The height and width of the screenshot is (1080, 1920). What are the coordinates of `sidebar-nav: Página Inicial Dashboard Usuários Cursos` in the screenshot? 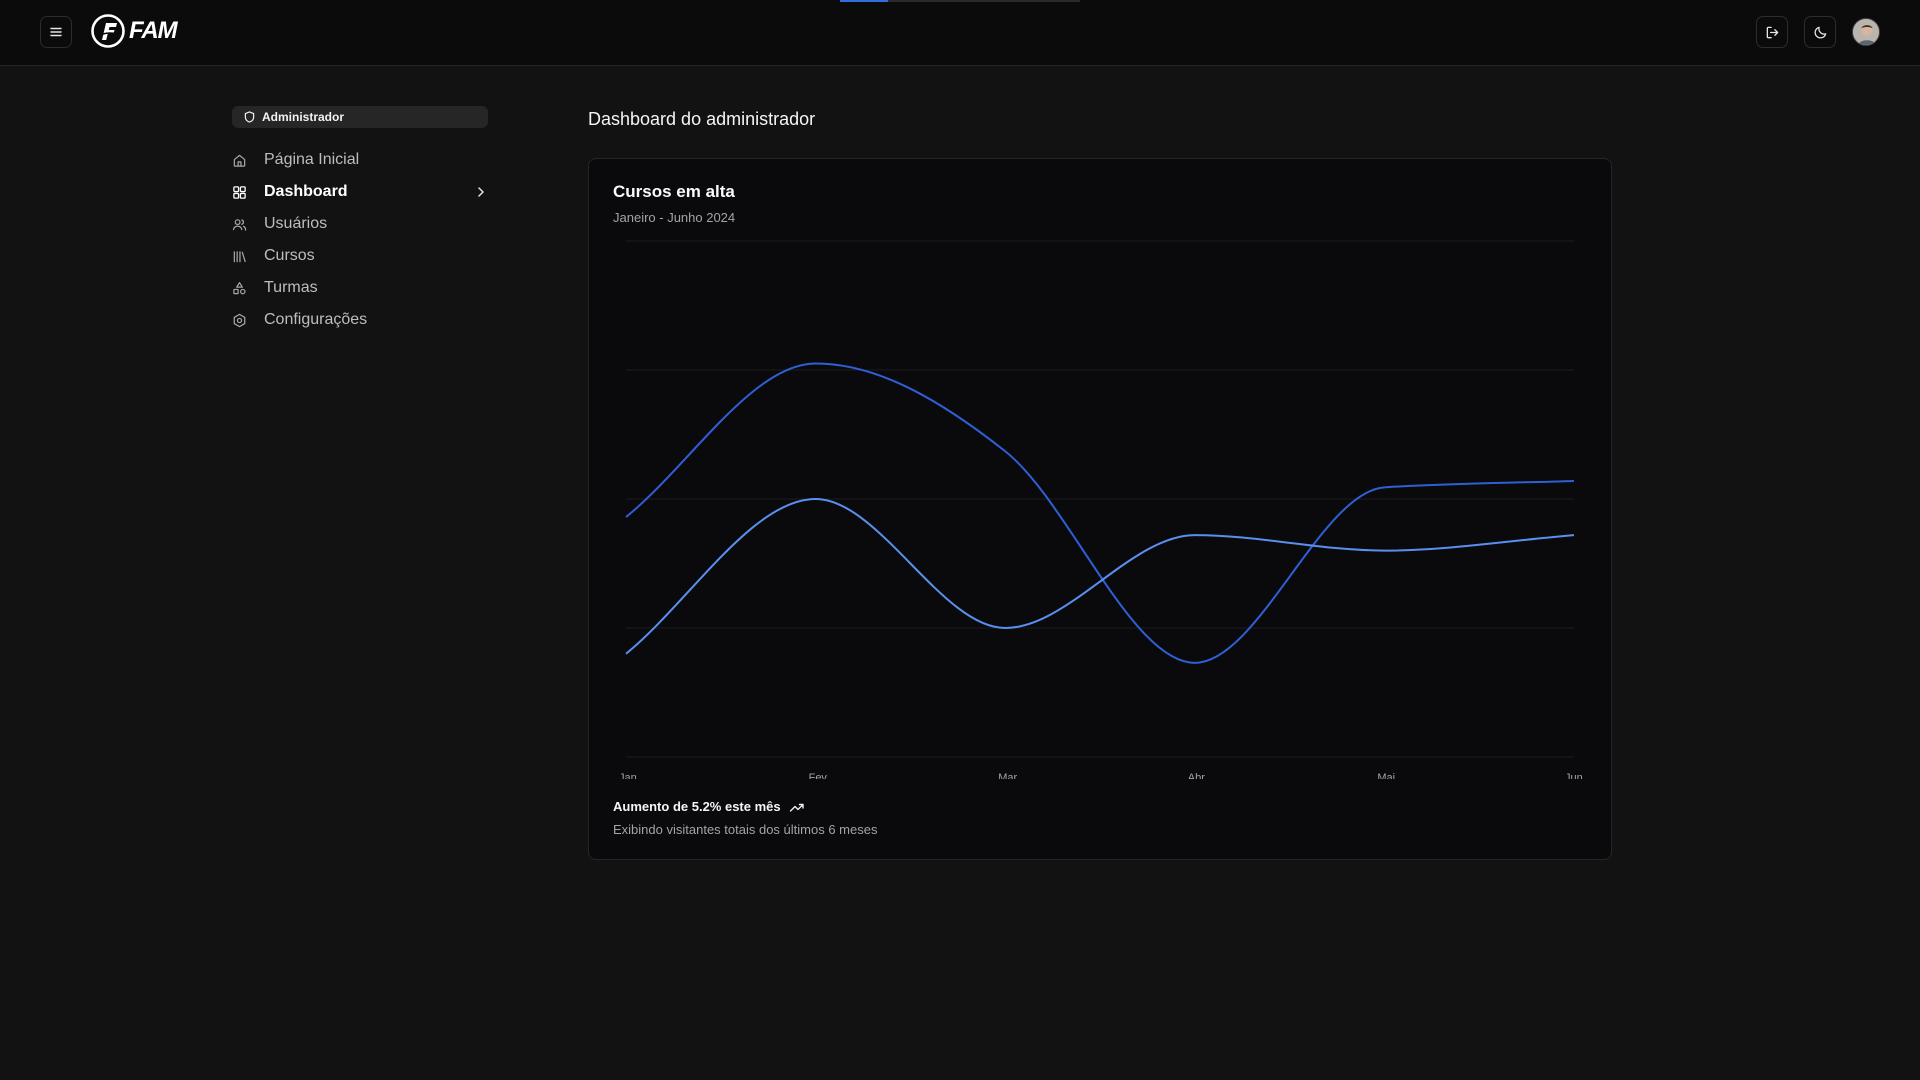 It's located at (360, 240).